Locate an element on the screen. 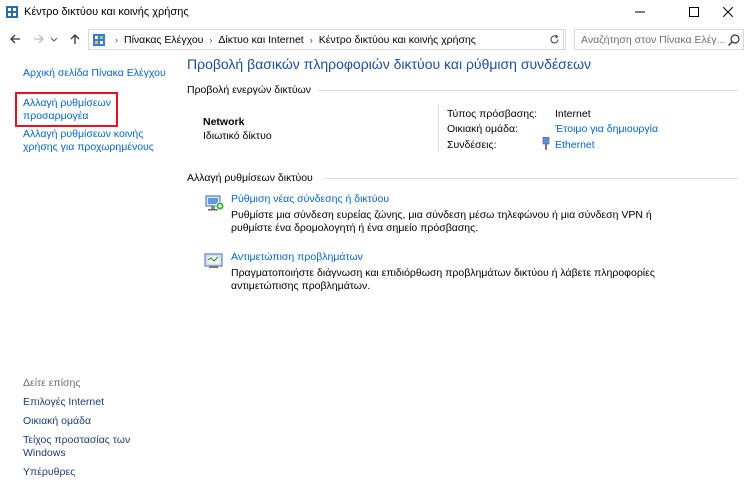  refresh-button is located at coordinates (555, 39).